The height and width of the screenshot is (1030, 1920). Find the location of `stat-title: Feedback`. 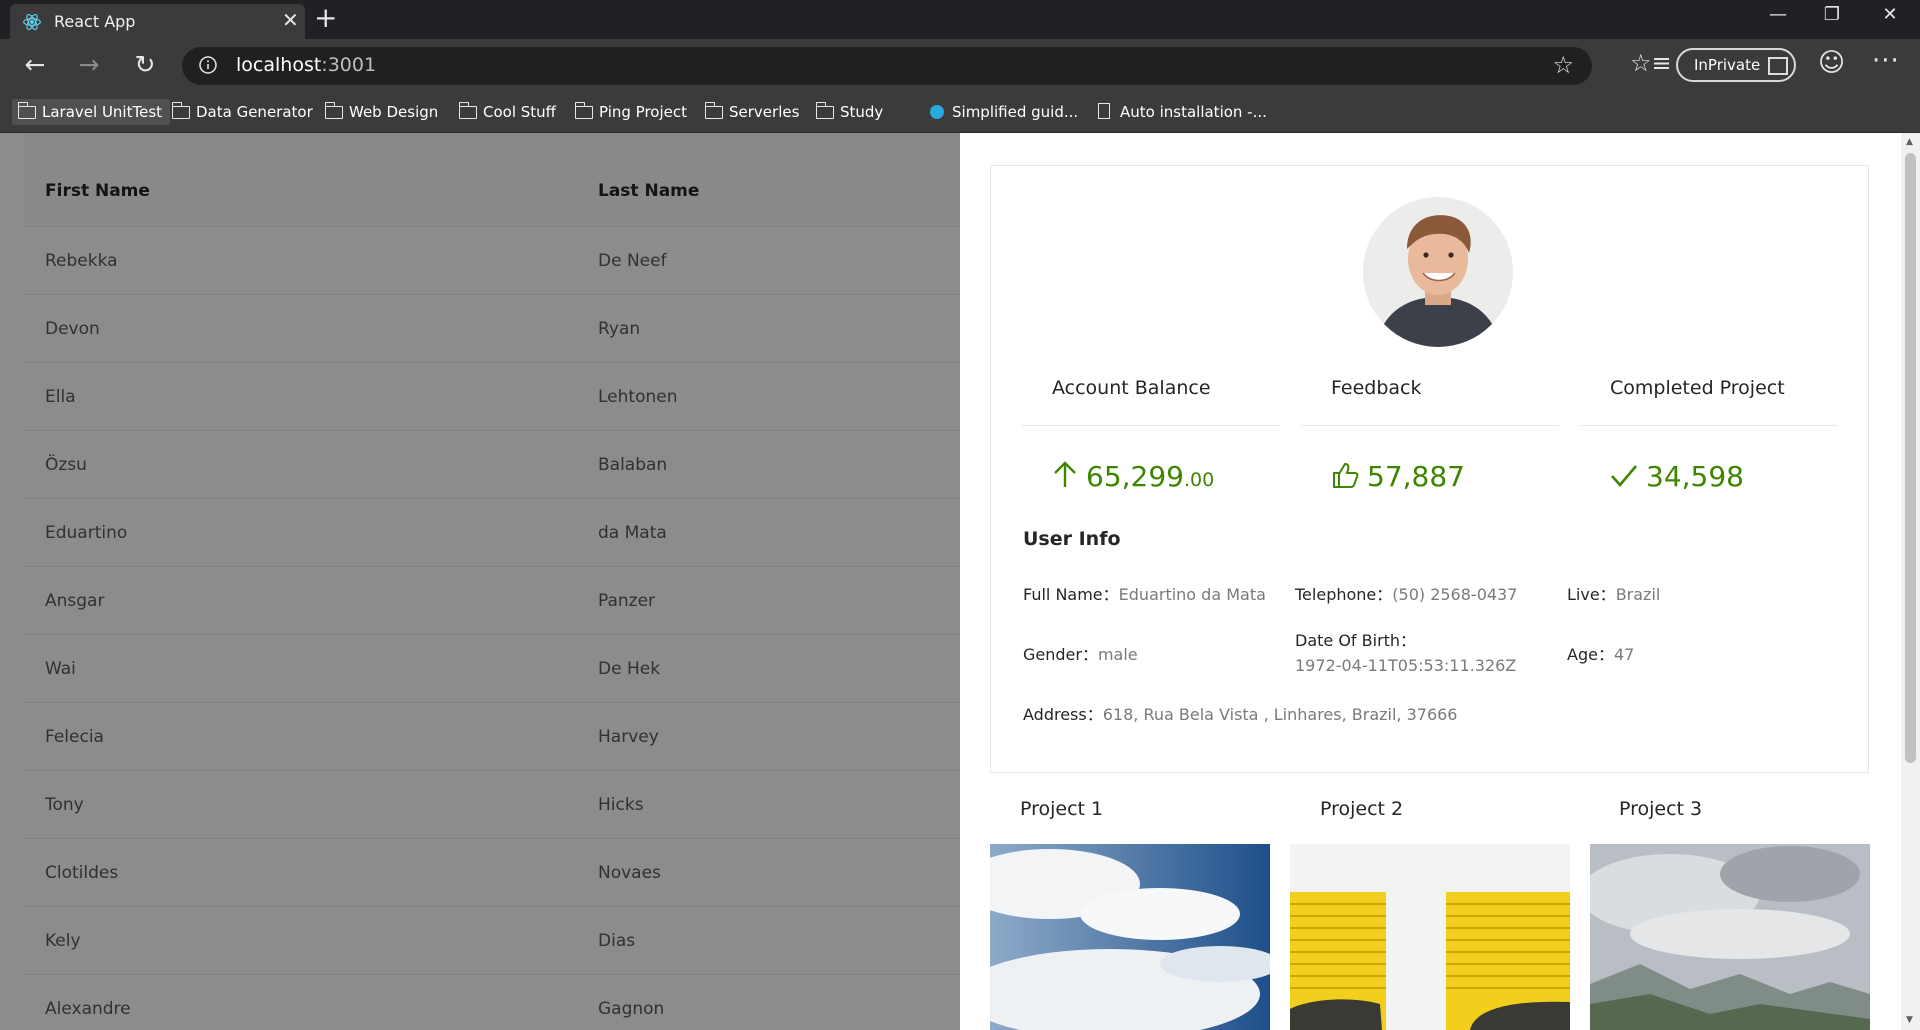

stat-title: Feedback is located at coordinates (1430, 396).